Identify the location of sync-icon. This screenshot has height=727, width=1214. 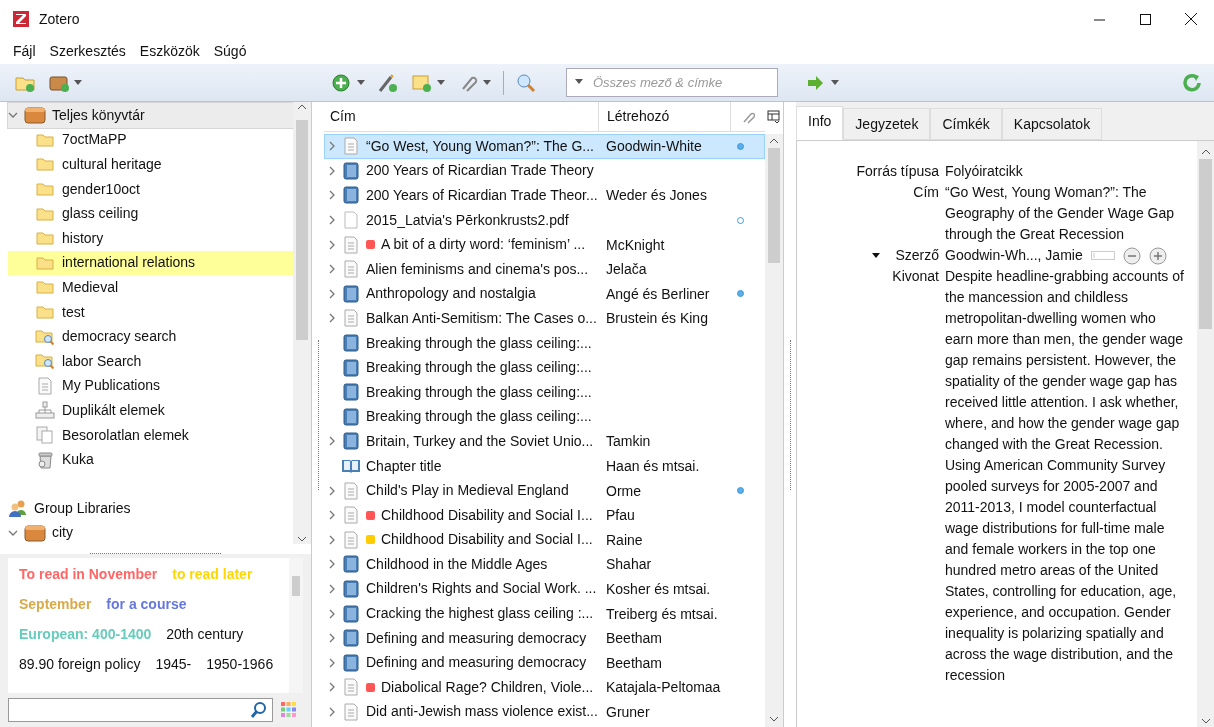
(1193, 82).